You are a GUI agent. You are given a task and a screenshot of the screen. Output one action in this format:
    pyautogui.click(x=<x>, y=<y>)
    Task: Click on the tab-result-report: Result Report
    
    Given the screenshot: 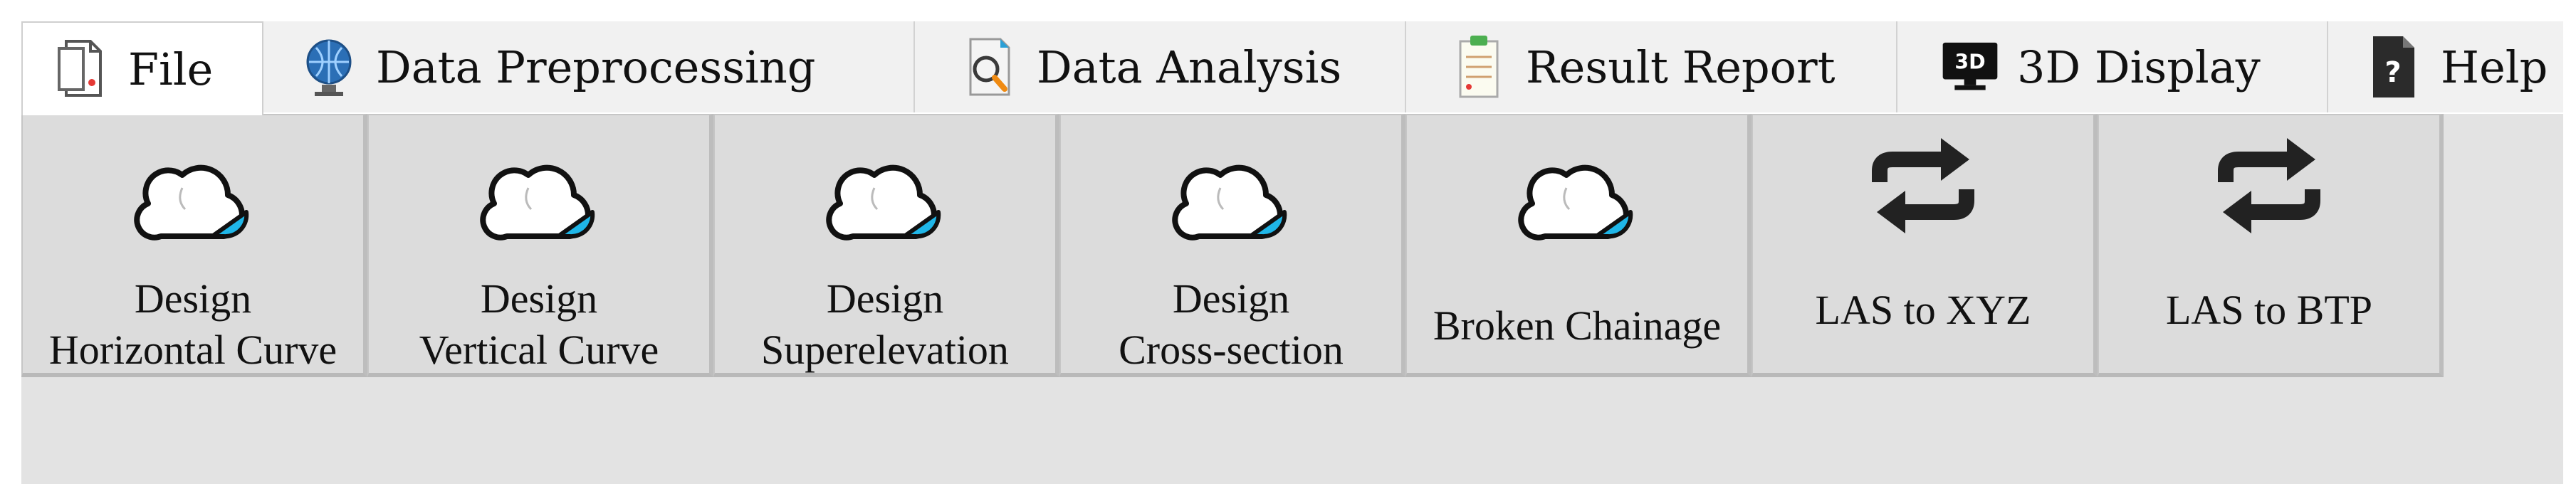 What is the action you would take?
    pyautogui.click(x=1651, y=66)
    